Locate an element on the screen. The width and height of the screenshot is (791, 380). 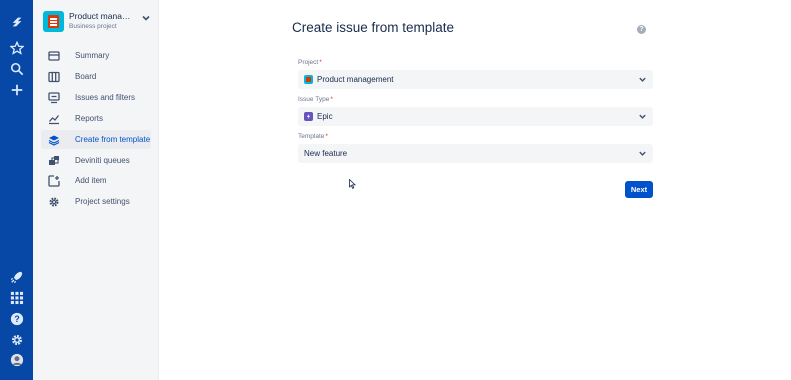
template-field-label: Template* is located at coordinates (313, 136).